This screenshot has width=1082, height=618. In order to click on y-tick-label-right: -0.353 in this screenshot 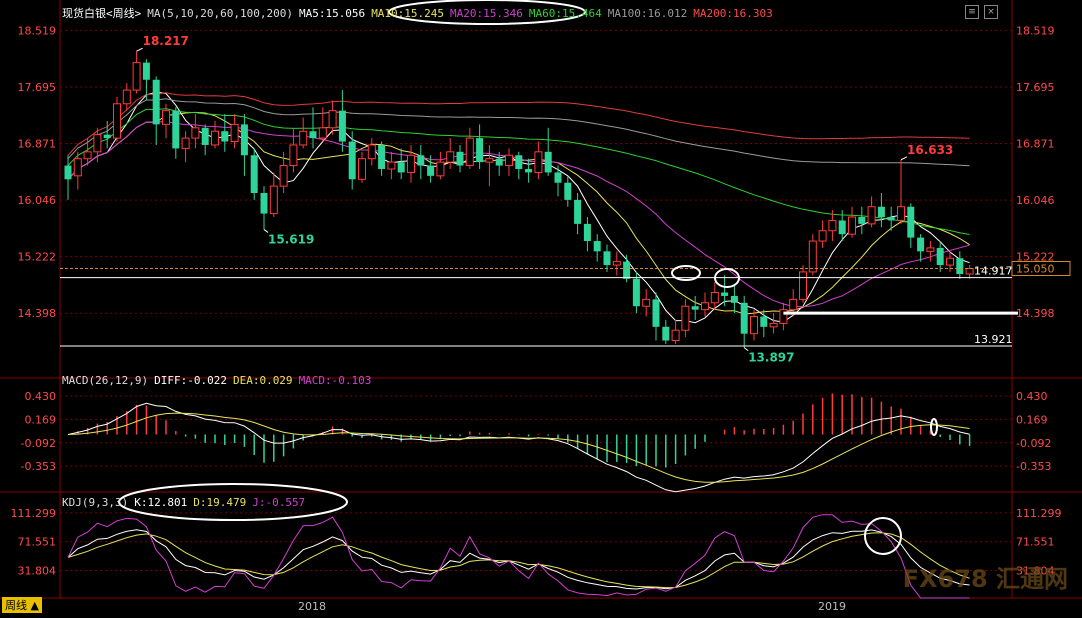, I will do `click(1033, 466)`.